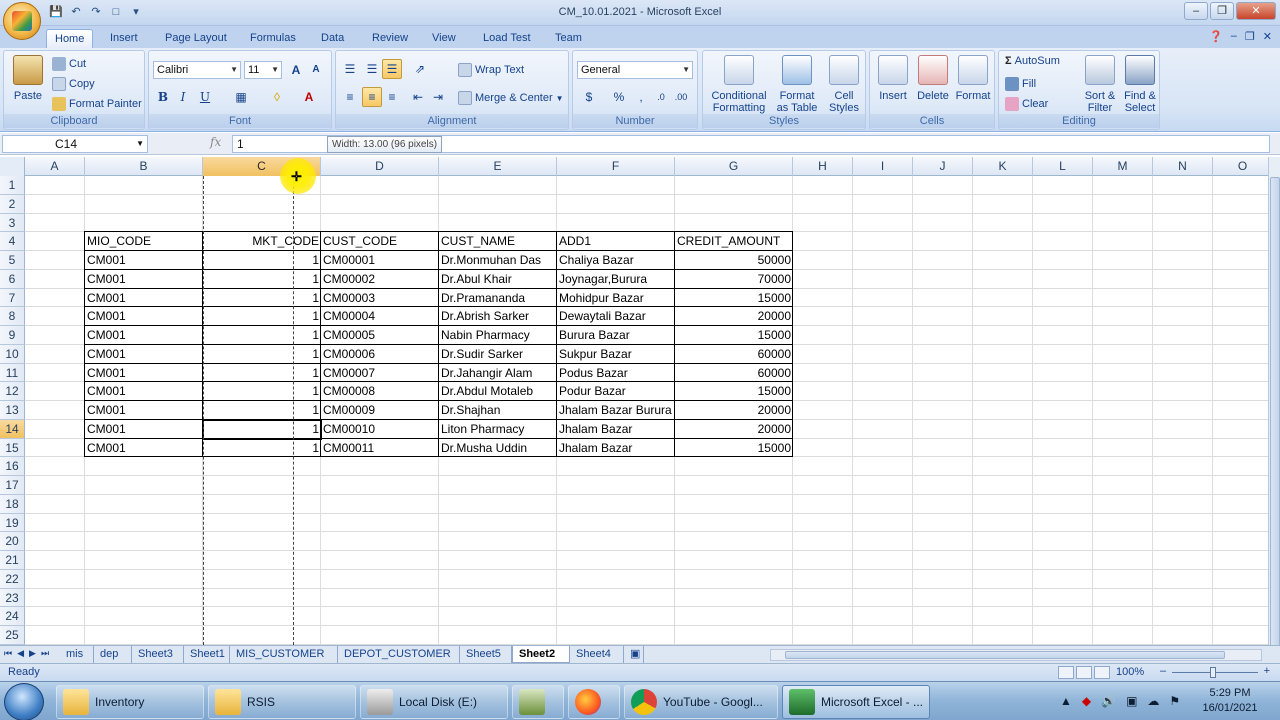 The height and width of the screenshot is (720, 1280). What do you see at coordinates (392, 97) in the screenshot?
I see `align-right-icon: ≡` at bounding box center [392, 97].